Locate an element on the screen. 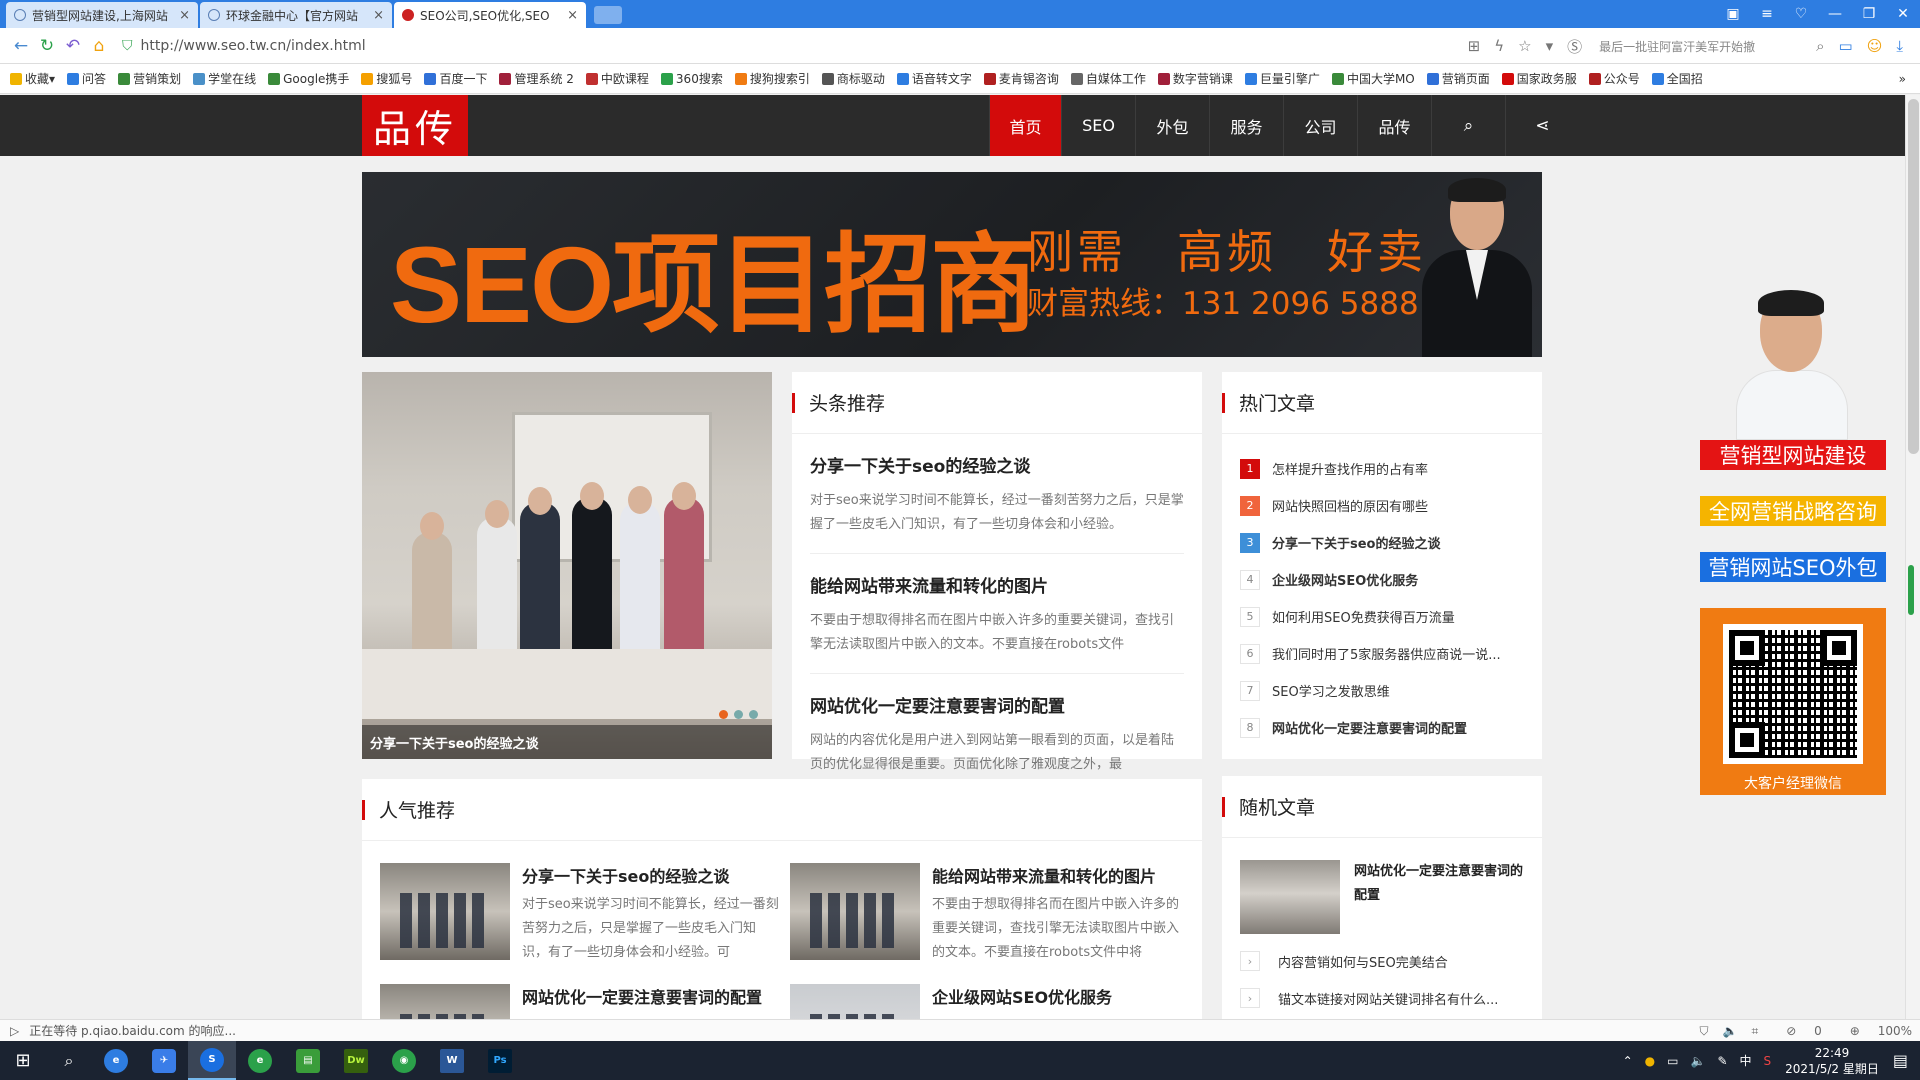  skin-icon: ♡ is located at coordinates (1801, 14).